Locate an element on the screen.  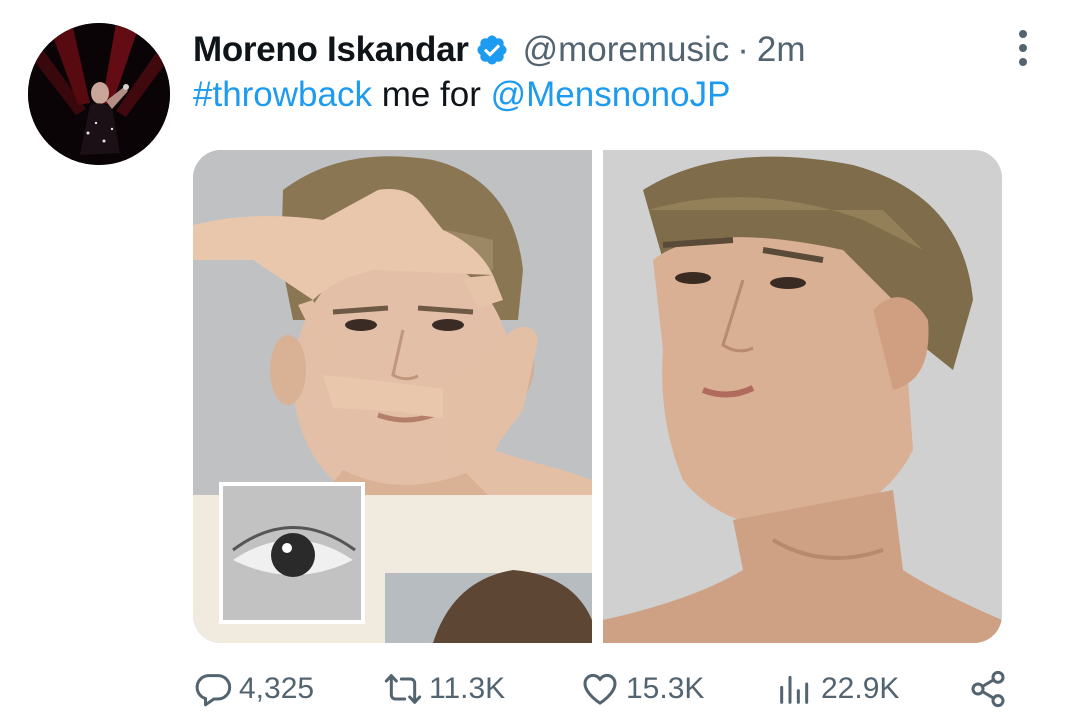
action-bar: 4,325 11.3K 15.3K 22.9K is located at coordinates (540, 689).